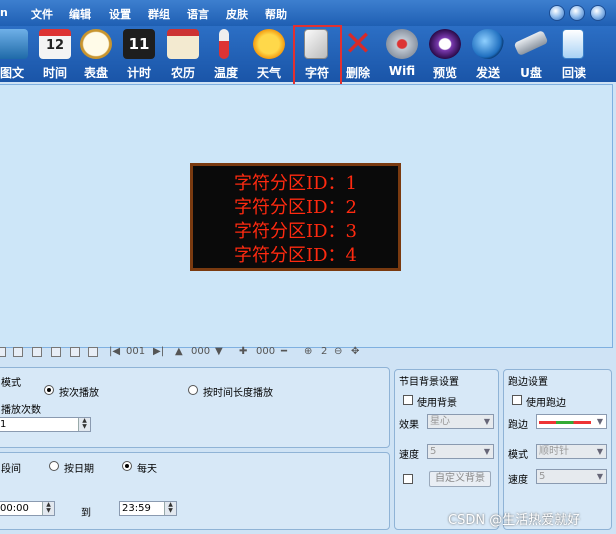 The height and width of the screenshot is (534, 616). Describe the element at coordinates (284, 351) in the screenshot. I see `remove-icon: ━` at that location.